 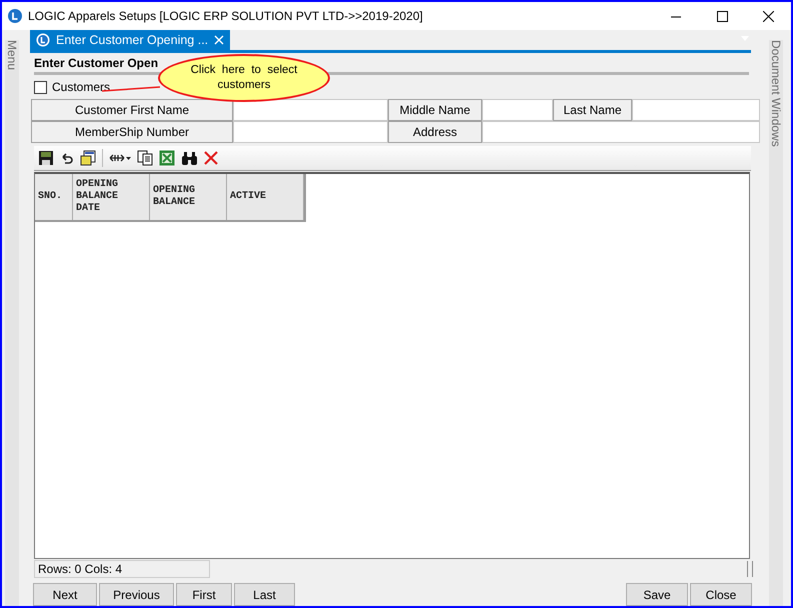 What do you see at coordinates (226, 16) in the screenshot?
I see `window-title: LOGIC Apparels Setups [LOGIC ERP SOLUTION PVT LTD->>2019-2020]` at bounding box center [226, 16].